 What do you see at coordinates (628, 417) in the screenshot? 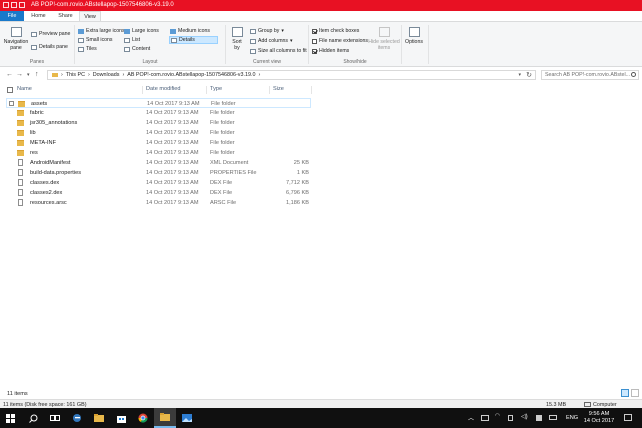
I see `action-center-icon` at bounding box center [628, 417].